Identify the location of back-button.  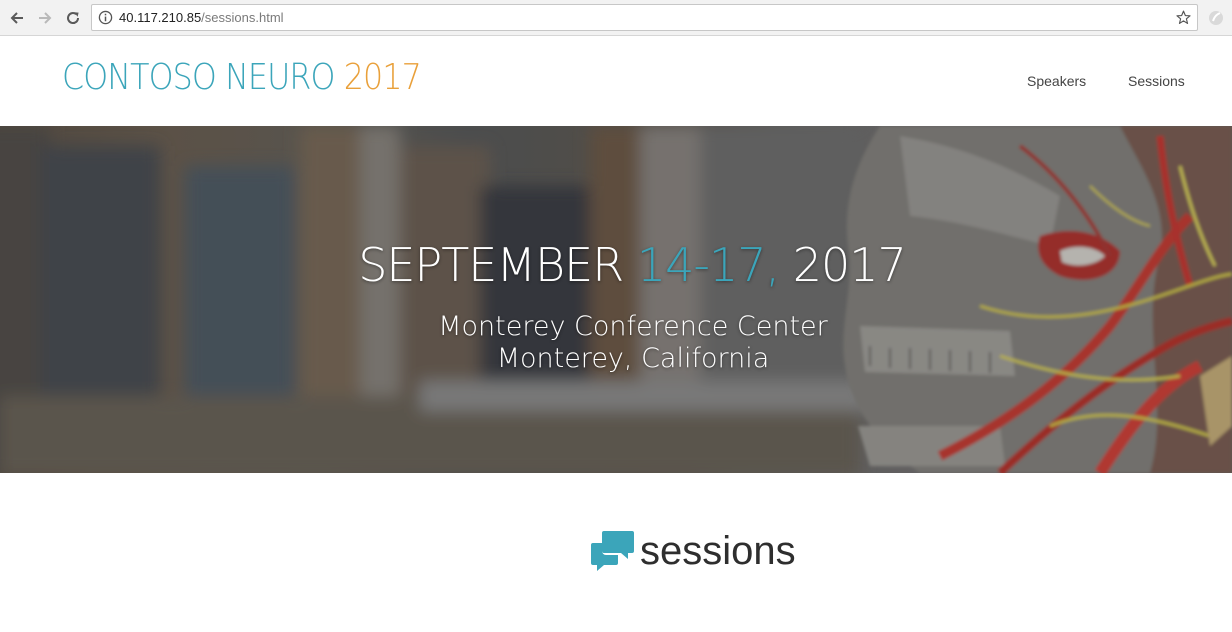
(17, 18).